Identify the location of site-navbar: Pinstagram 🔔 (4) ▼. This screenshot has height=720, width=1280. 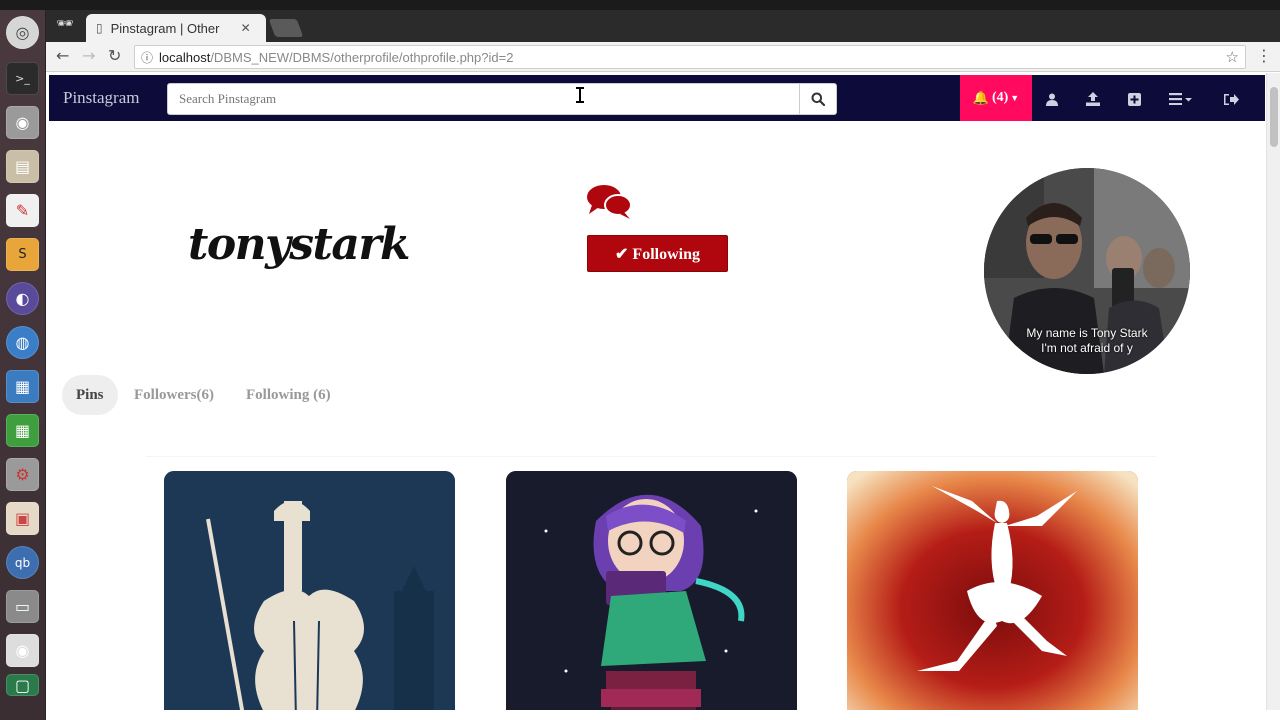
(657, 98).